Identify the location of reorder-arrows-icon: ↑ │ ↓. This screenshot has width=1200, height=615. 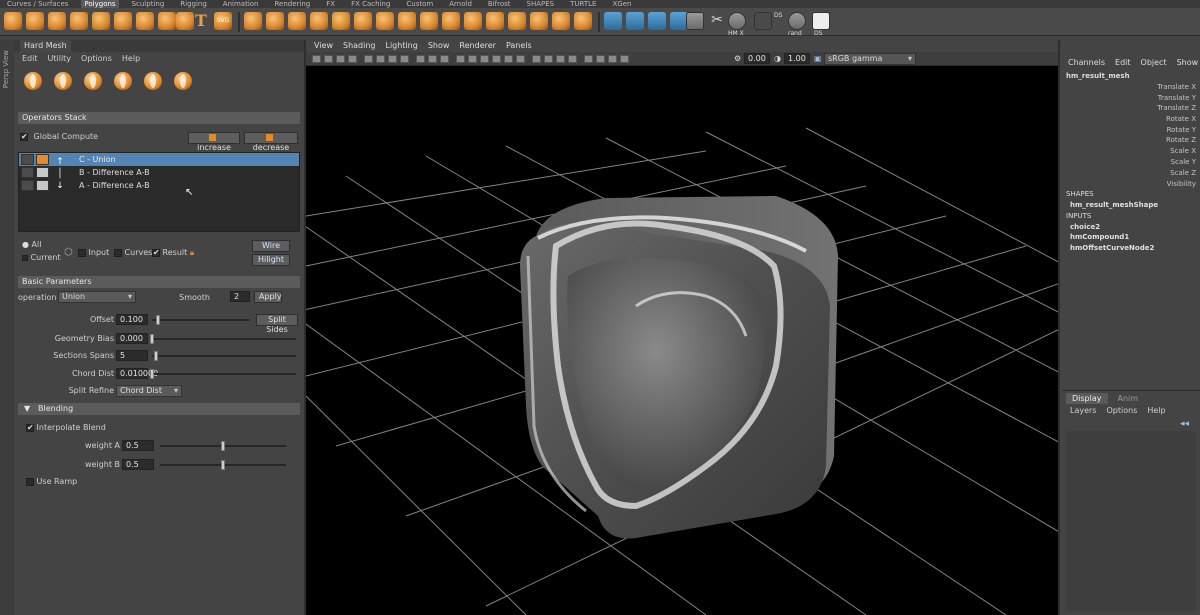
(60, 174).